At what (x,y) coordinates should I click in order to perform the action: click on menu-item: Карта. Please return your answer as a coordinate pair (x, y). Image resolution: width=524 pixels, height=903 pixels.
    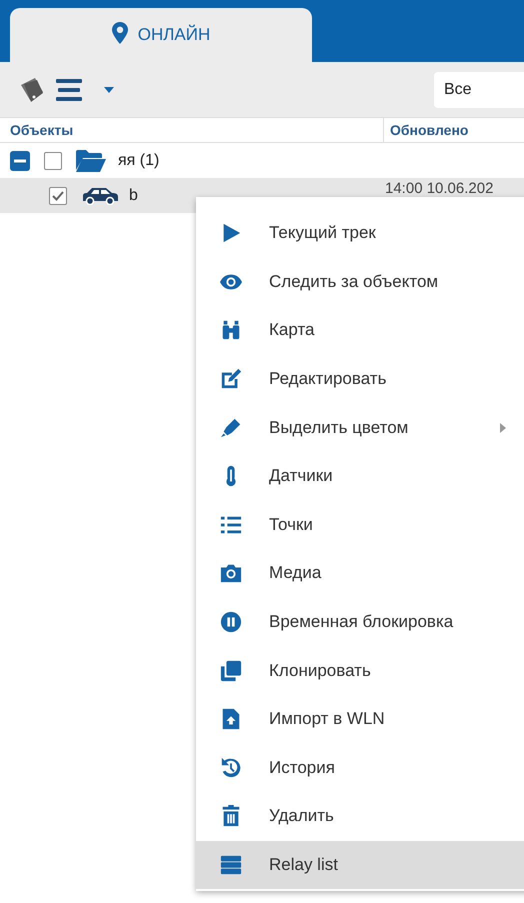
    Looking at the image, I should click on (360, 330).